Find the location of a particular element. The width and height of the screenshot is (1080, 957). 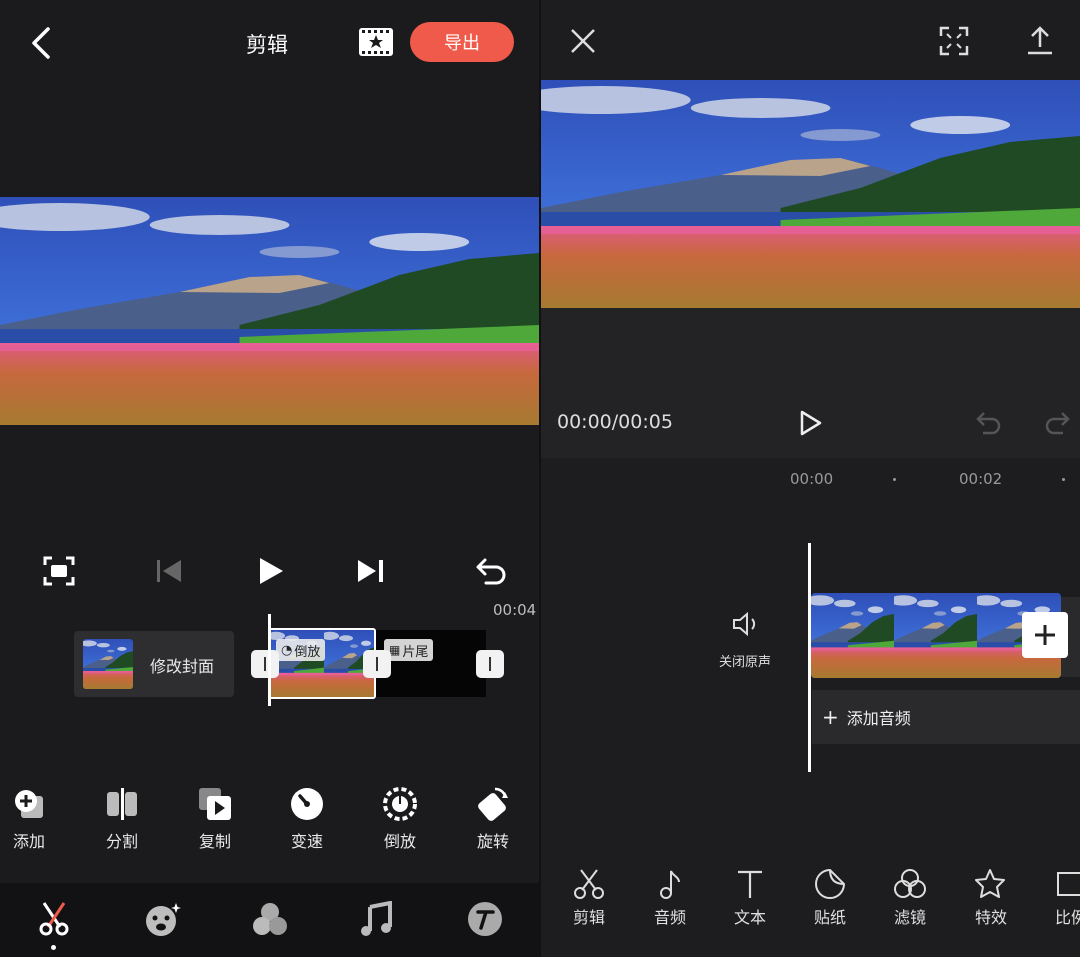

redo-icon is located at coordinates (1057, 423).